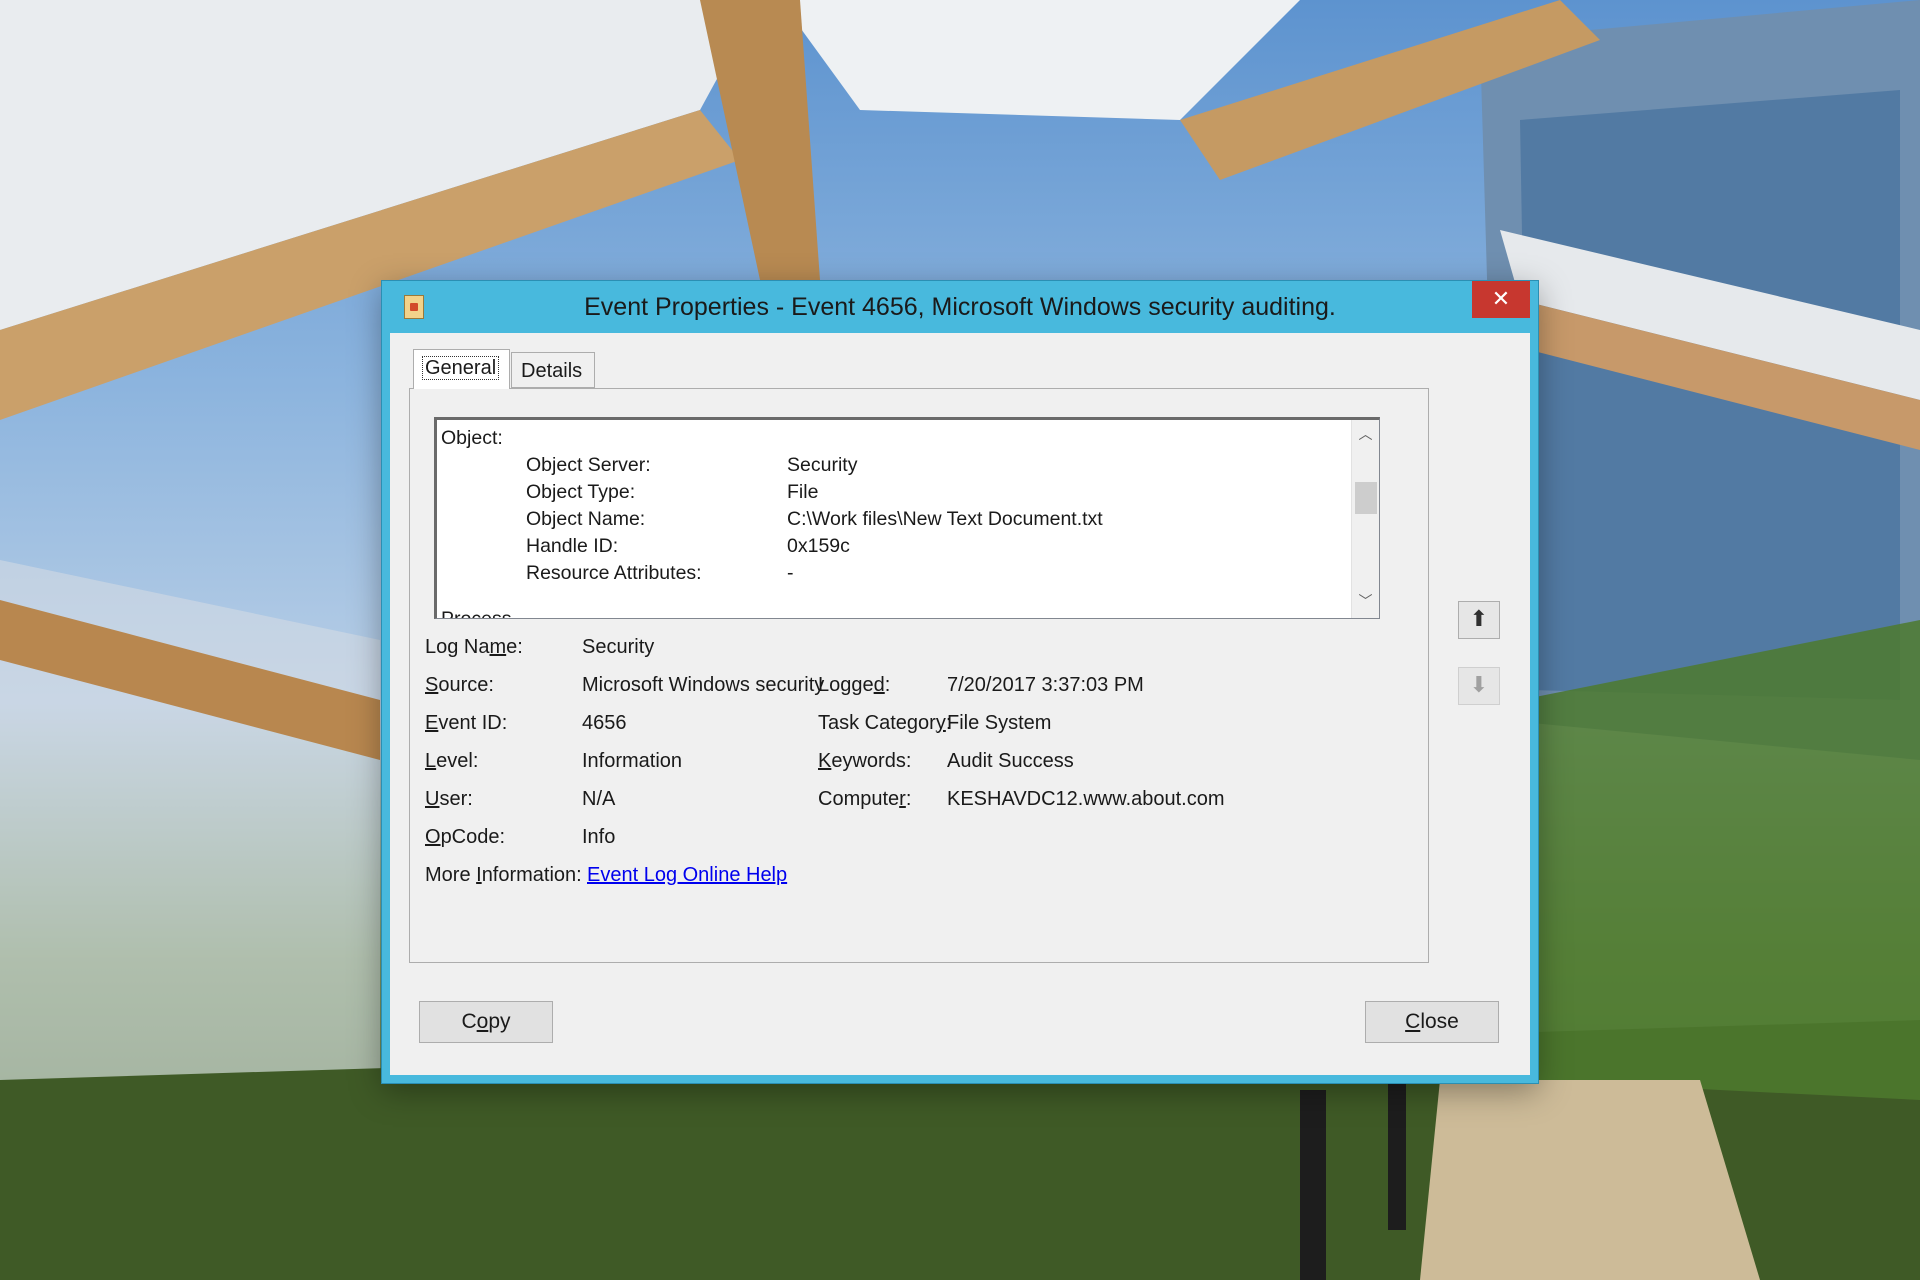 The width and height of the screenshot is (1920, 1280). What do you see at coordinates (432, 685) in the screenshot?
I see `access-key: S` at bounding box center [432, 685].